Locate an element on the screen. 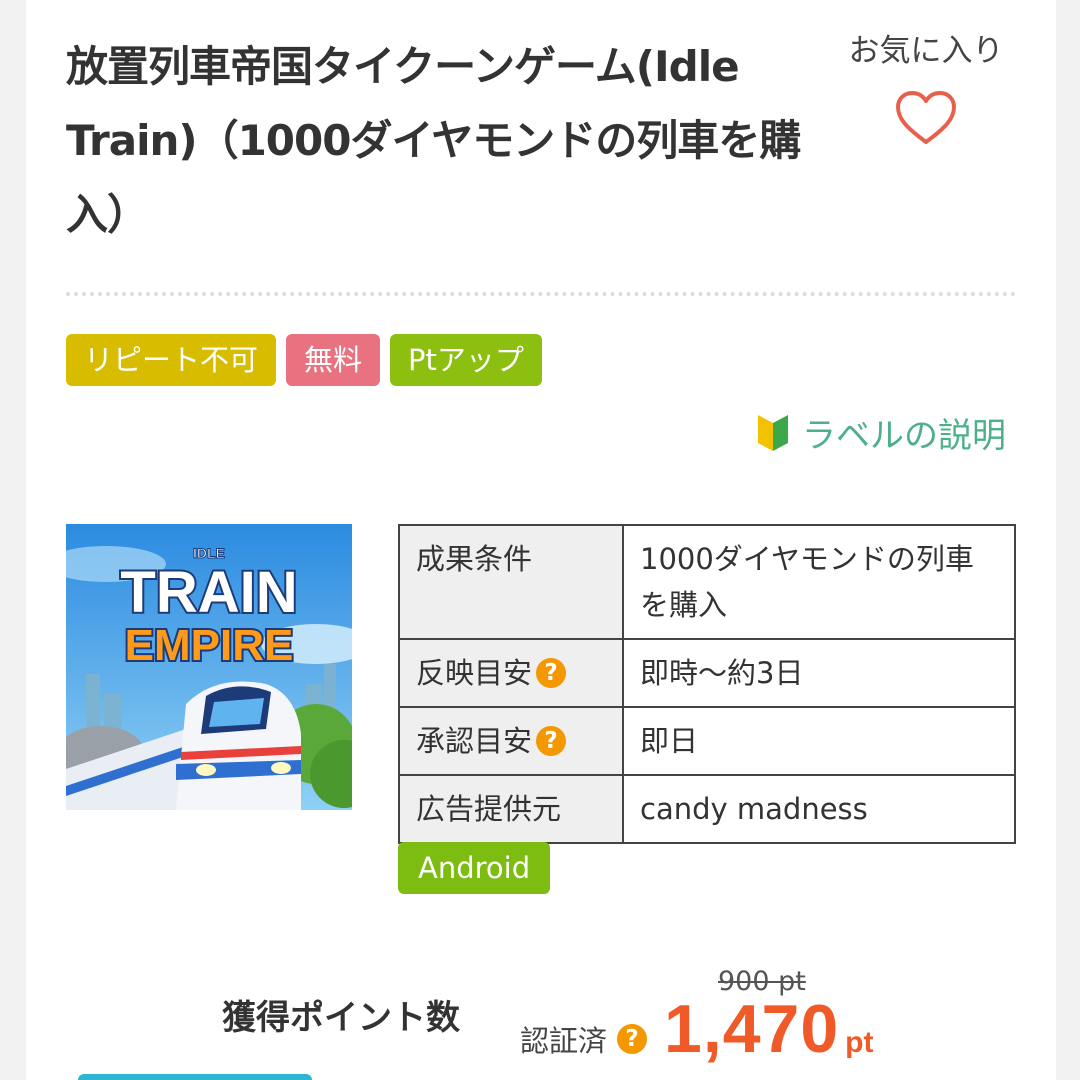 Image resolution: width=1080 pixels, height=1080 pixels. info-key-cell: 反映目安? is located at coordinates (511, 673).